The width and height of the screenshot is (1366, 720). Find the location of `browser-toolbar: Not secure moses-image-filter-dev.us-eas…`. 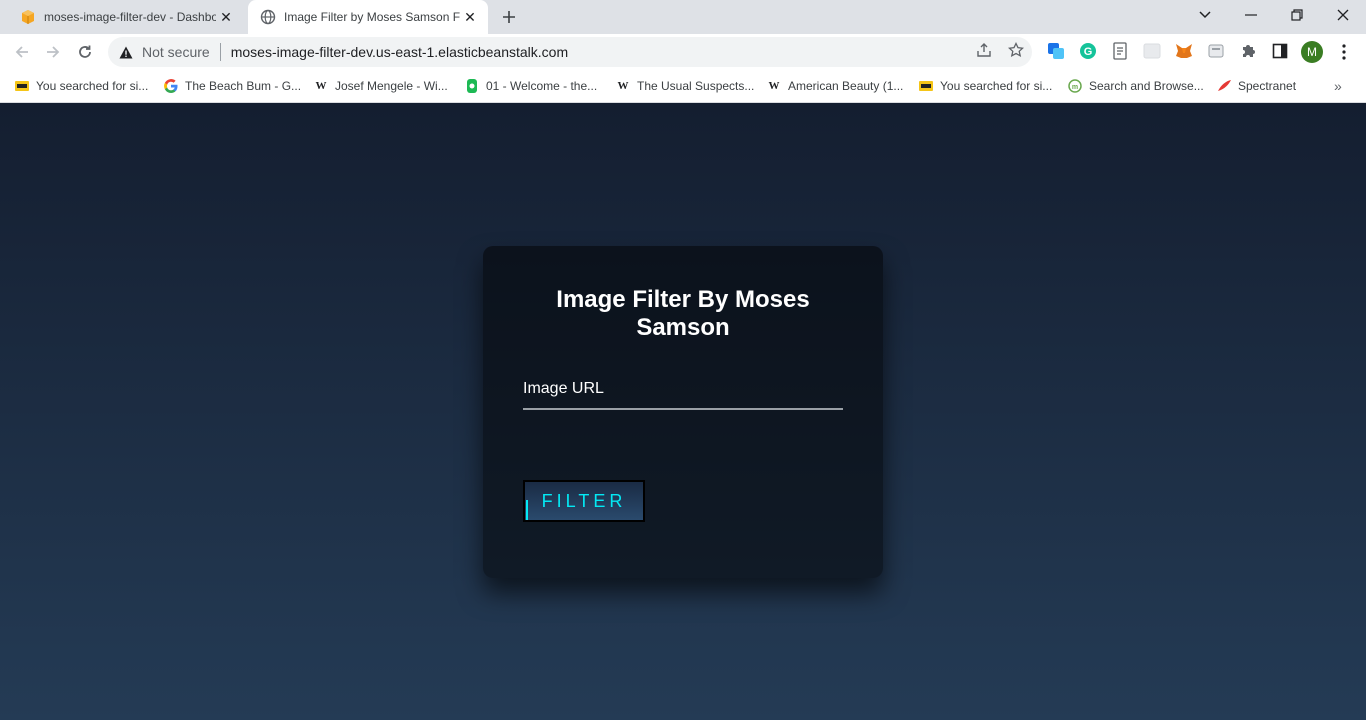

browser-toolbar: Not secure moses-image-filter-dev.us-eas… is located at coordinates (683, 52).